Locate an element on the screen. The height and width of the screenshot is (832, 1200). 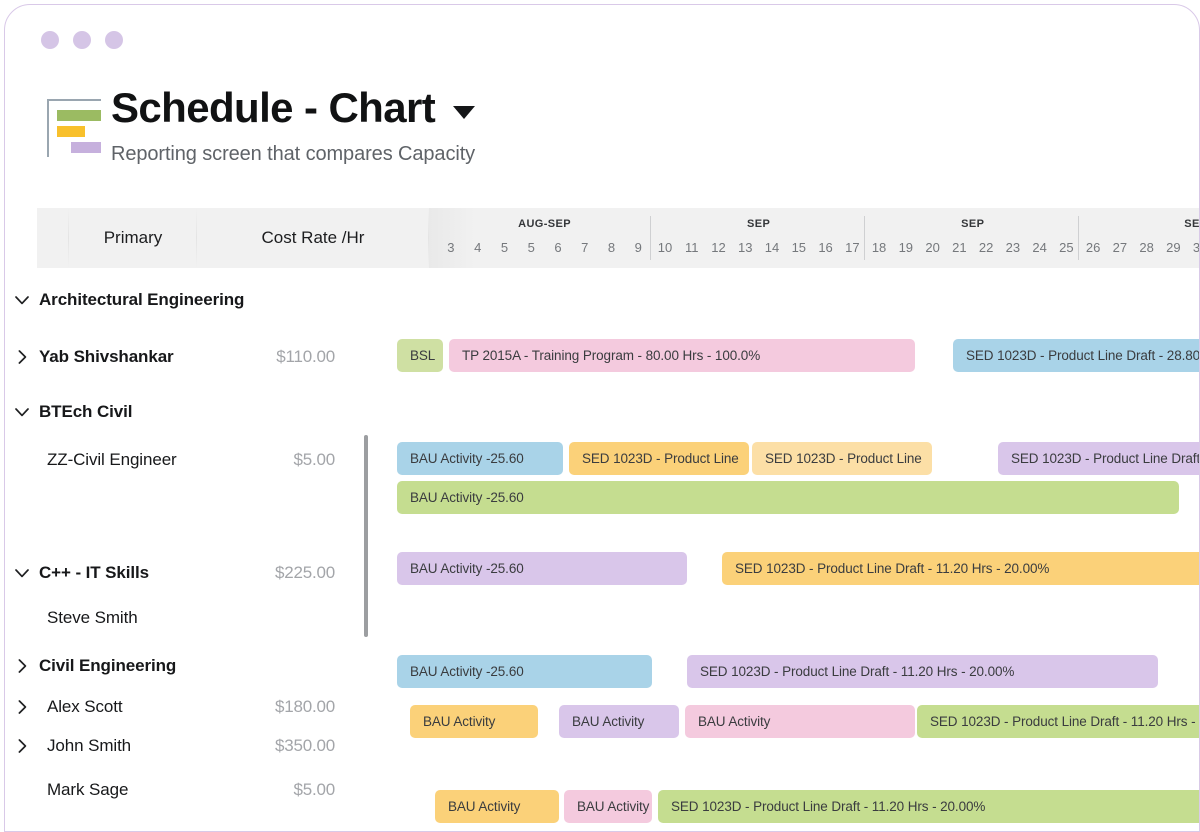
timeline-day-1-5: 15 is located at coordinates (798, 247).